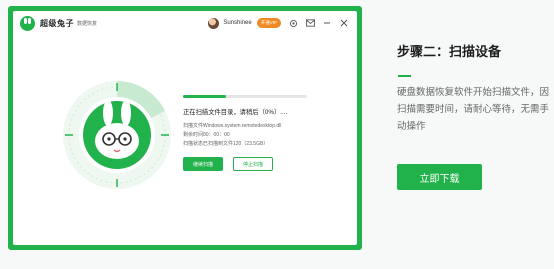 The image size is (554, 269). I want to click on rabbit-scan-illustration, so click(117, 135).